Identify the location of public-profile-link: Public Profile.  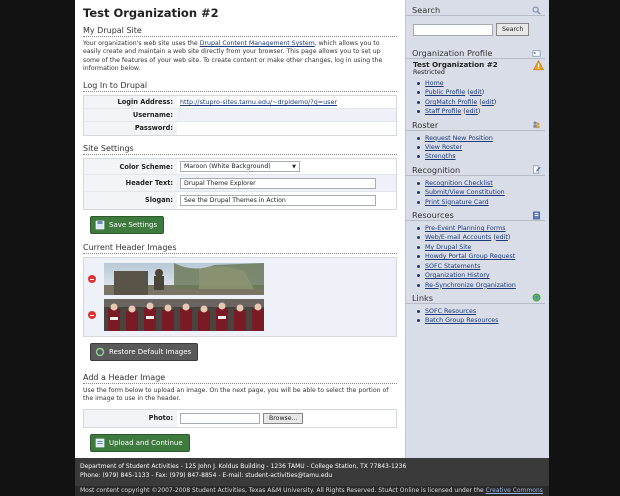
(445, 92).